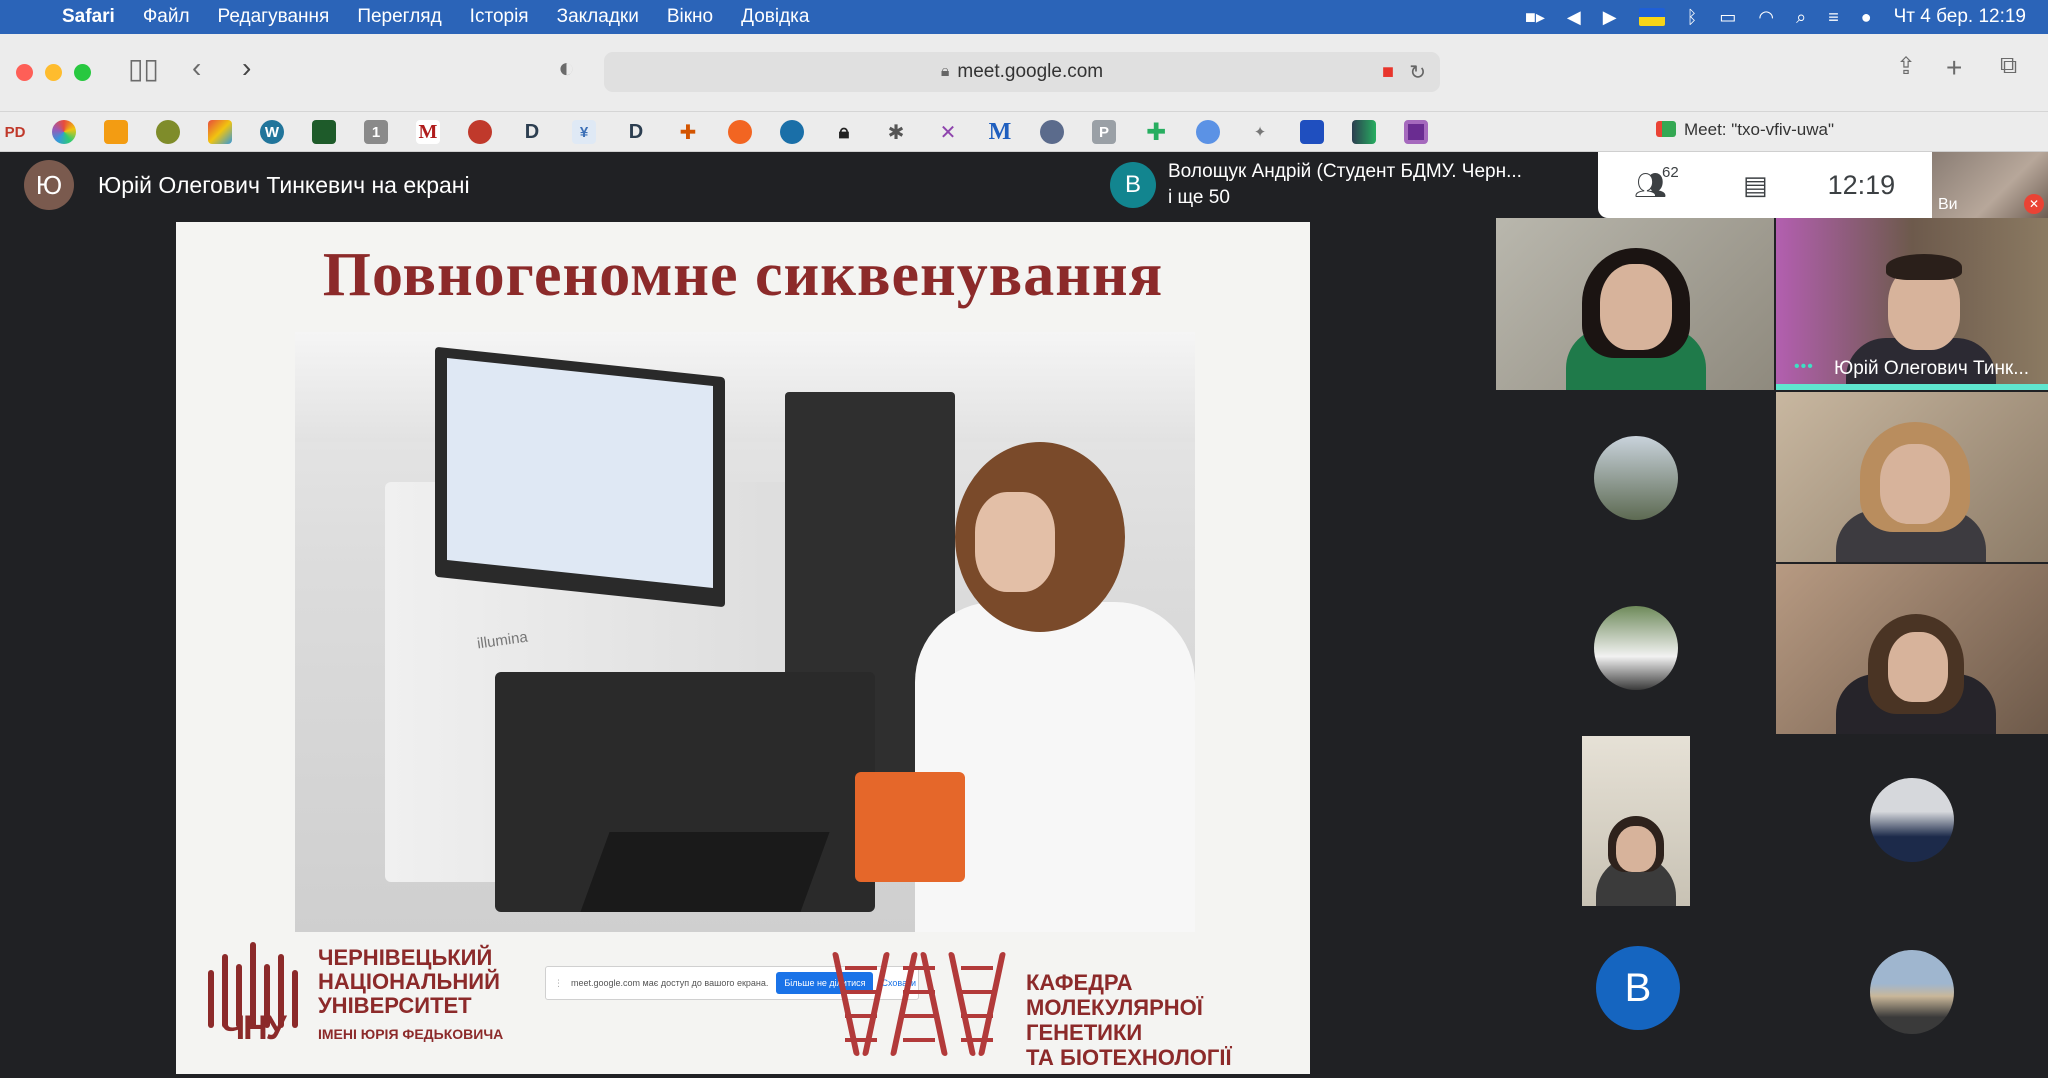 The height and width of the screenshot is (1078, 2048). I want to click on menu-view: Перегляд, so click(399, 17).